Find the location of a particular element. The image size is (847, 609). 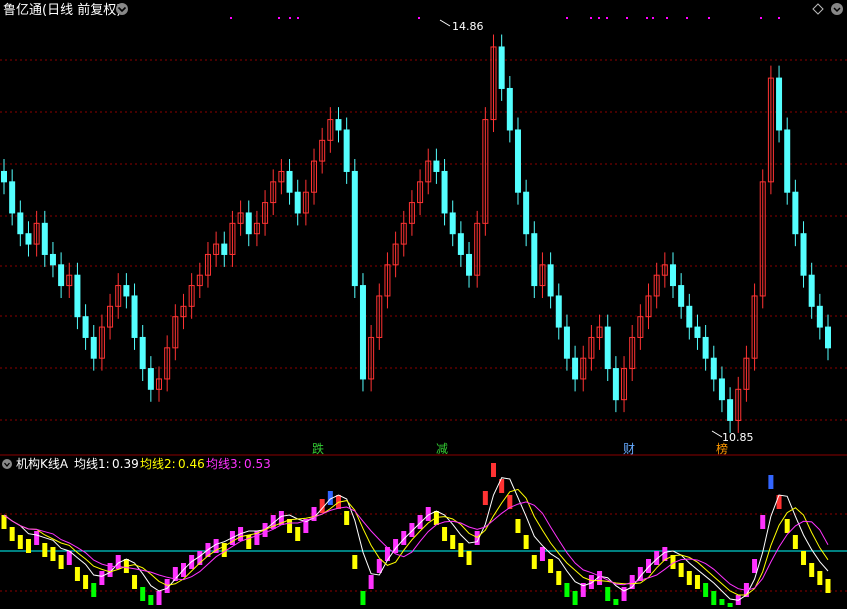

indicator-toggle-button is located at coordinates (7, 464).